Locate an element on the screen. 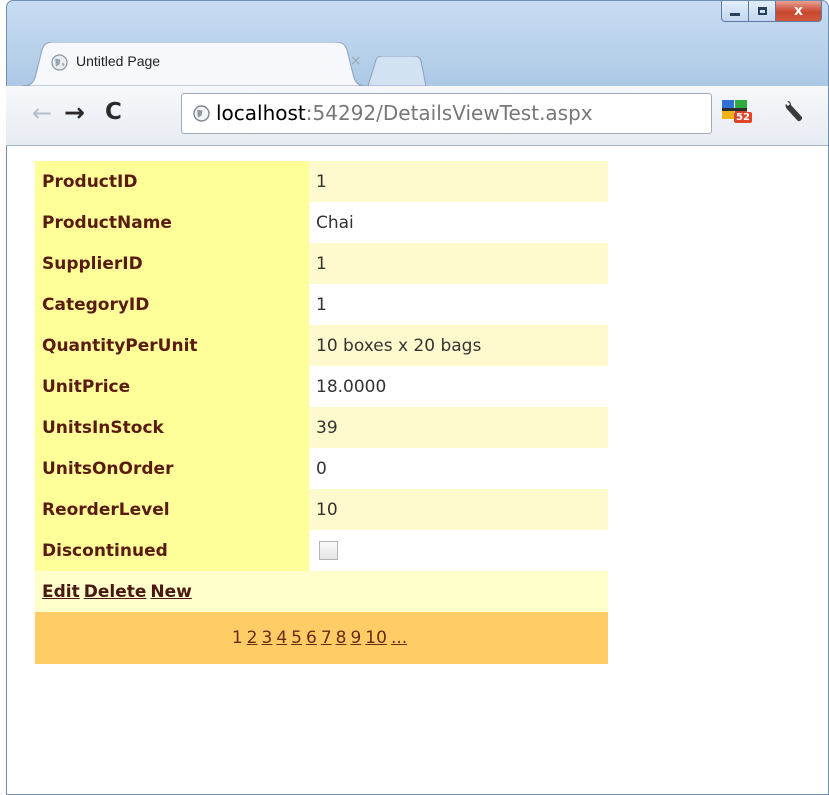 The height and width of the screenshot is (795, 829). maximize-button is located at coordinates (762, 11).